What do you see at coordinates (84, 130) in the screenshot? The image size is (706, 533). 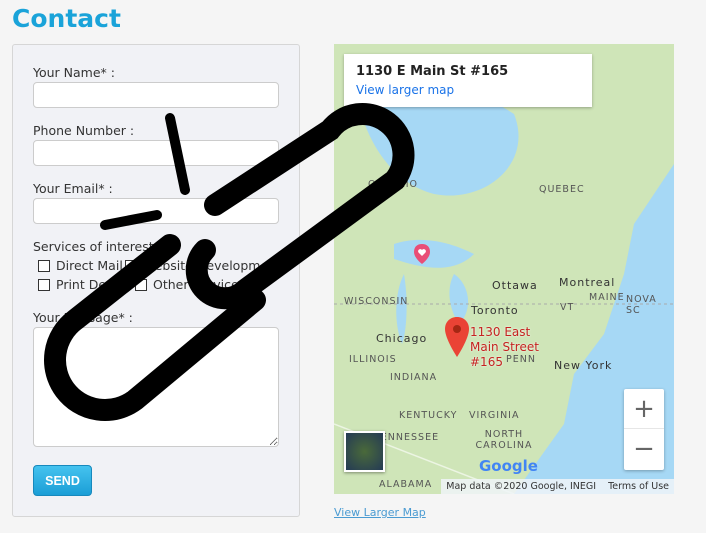 I see `phone-label: Phone Number :` at bounding box center [84, 130].